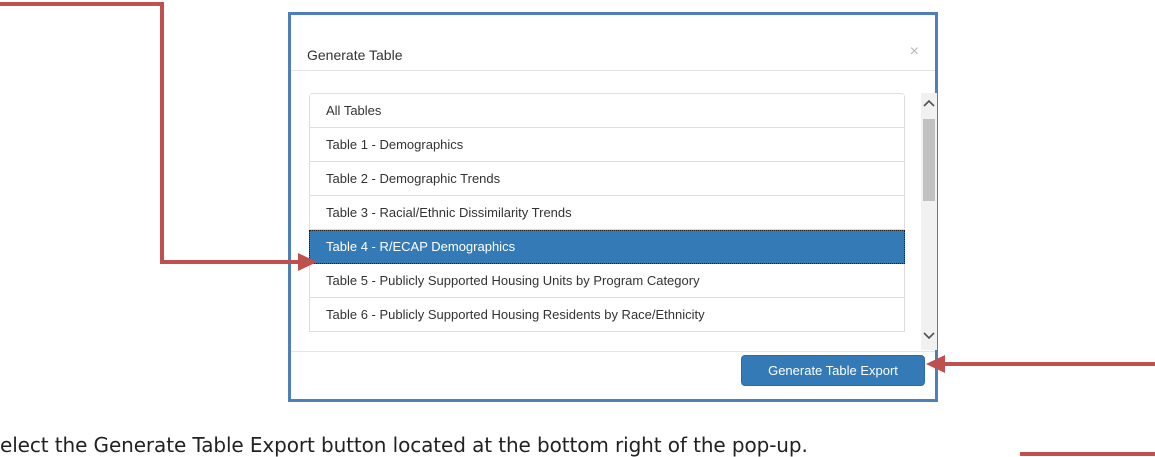 The width and height of the screenshot is (1155, 457). What do you see at coordinates (935, 364) in the screenshot?
I see `annotation-arrowhead-right` at bounding box center [935, 364].